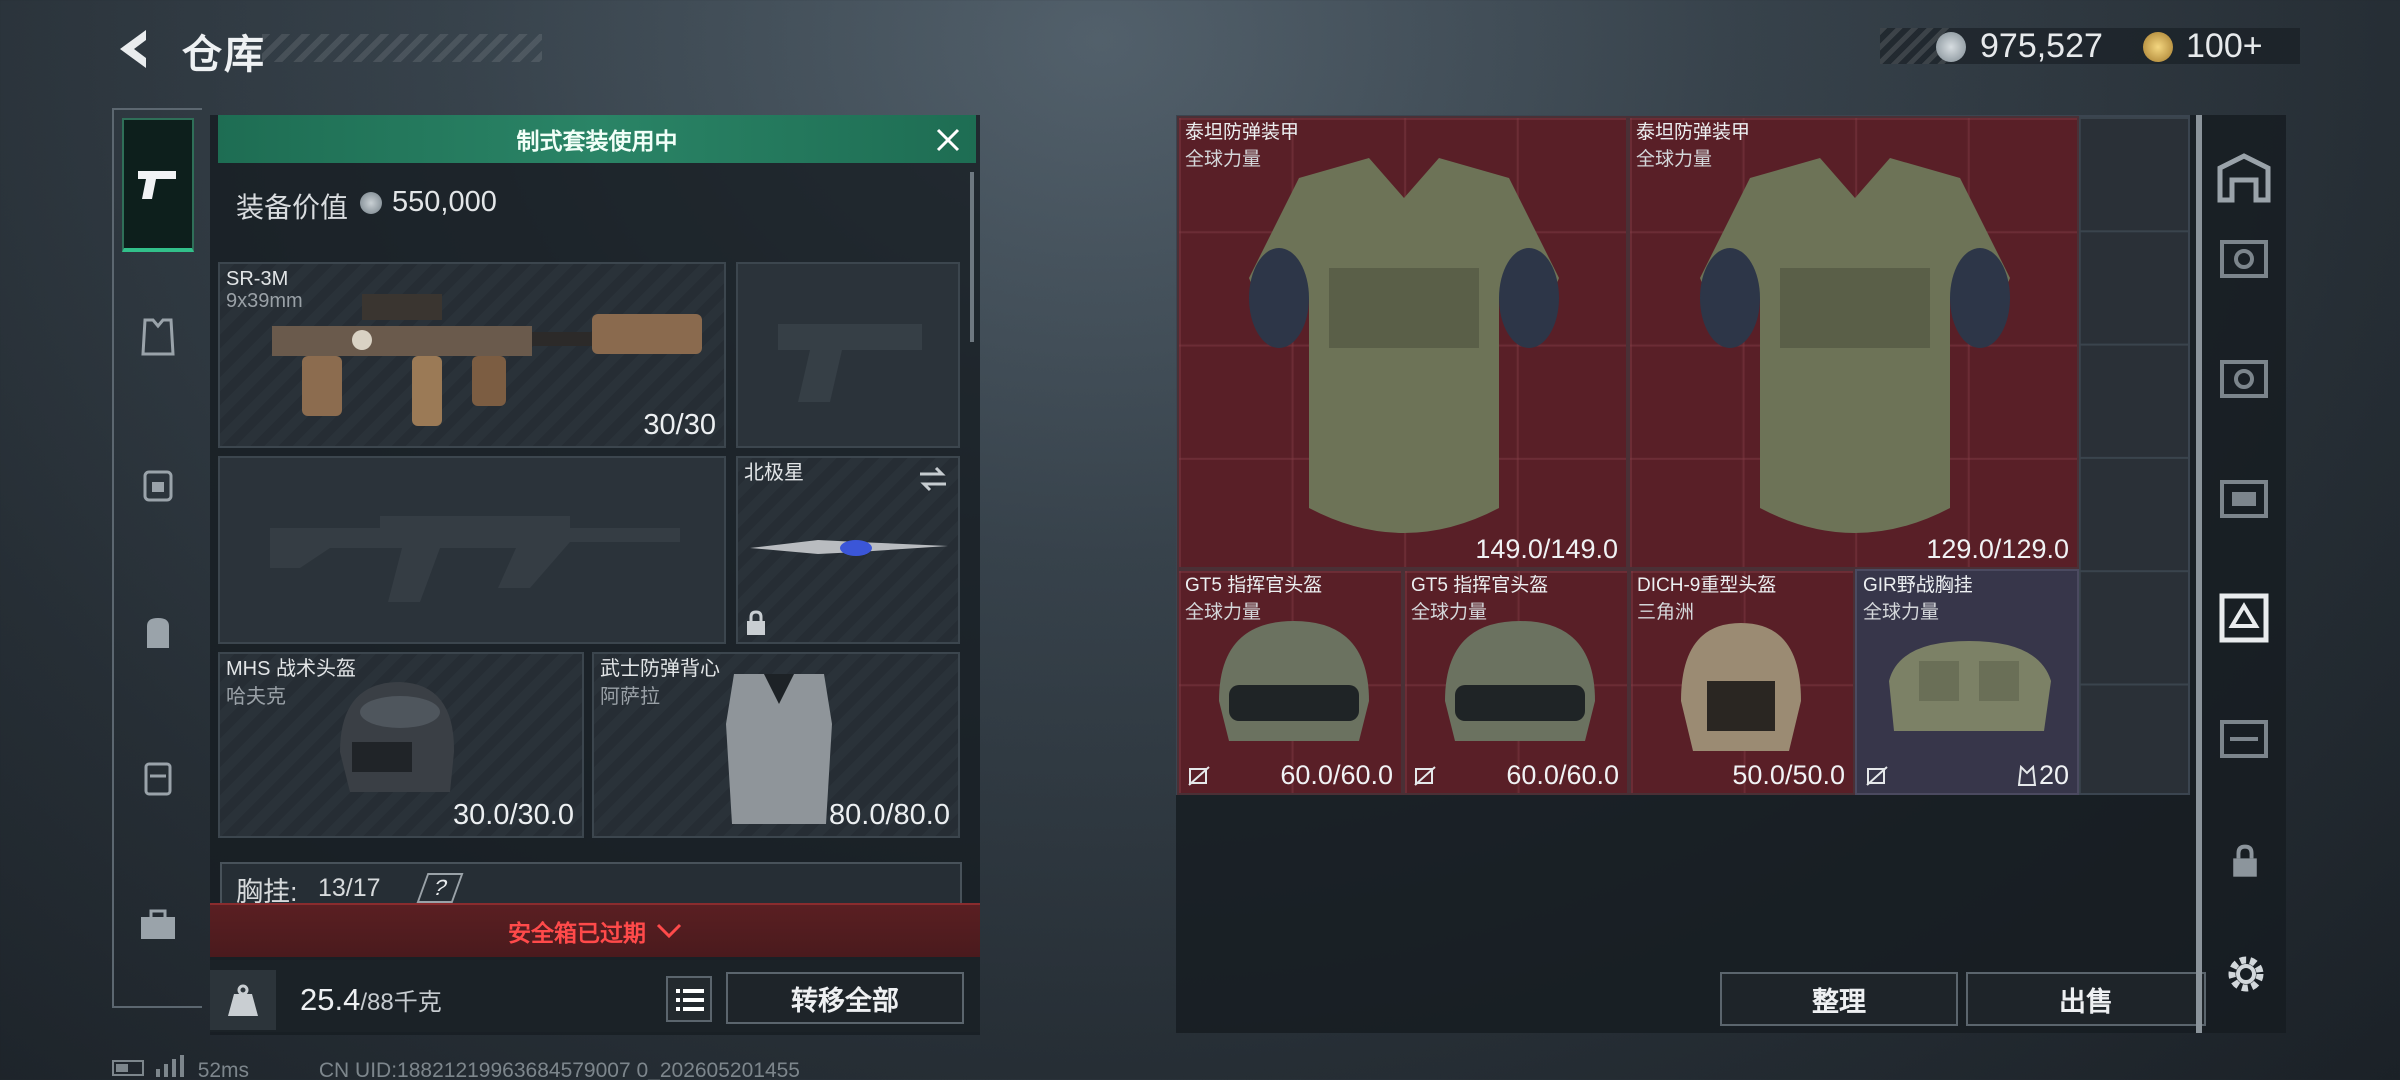 This screenshot has width=2400, height=1080. What do you see at coordinates (444, 202) in the screenshot?
I see `loadout-value: 550,000` at bounding box center [444, 202].